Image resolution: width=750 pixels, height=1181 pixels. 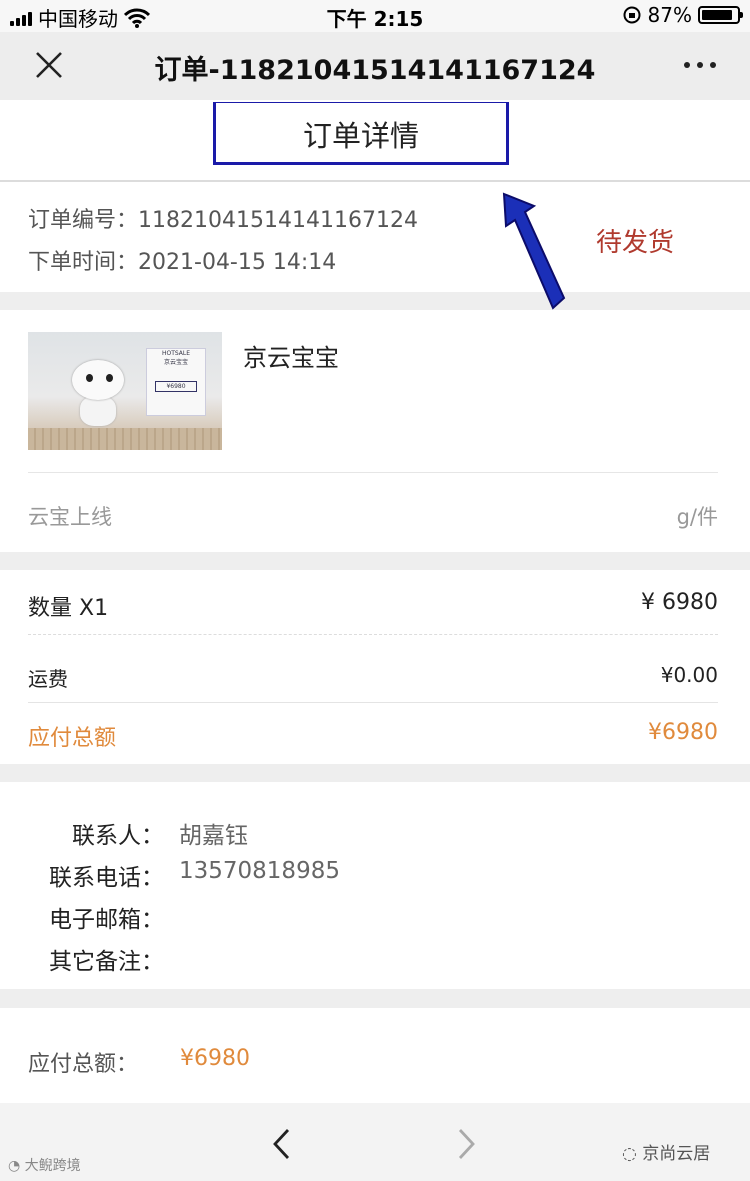 What do you see at coordinates (697, 517) in the screenshot?
I see `product-unit: g/件` at bounding box center [697, 517].